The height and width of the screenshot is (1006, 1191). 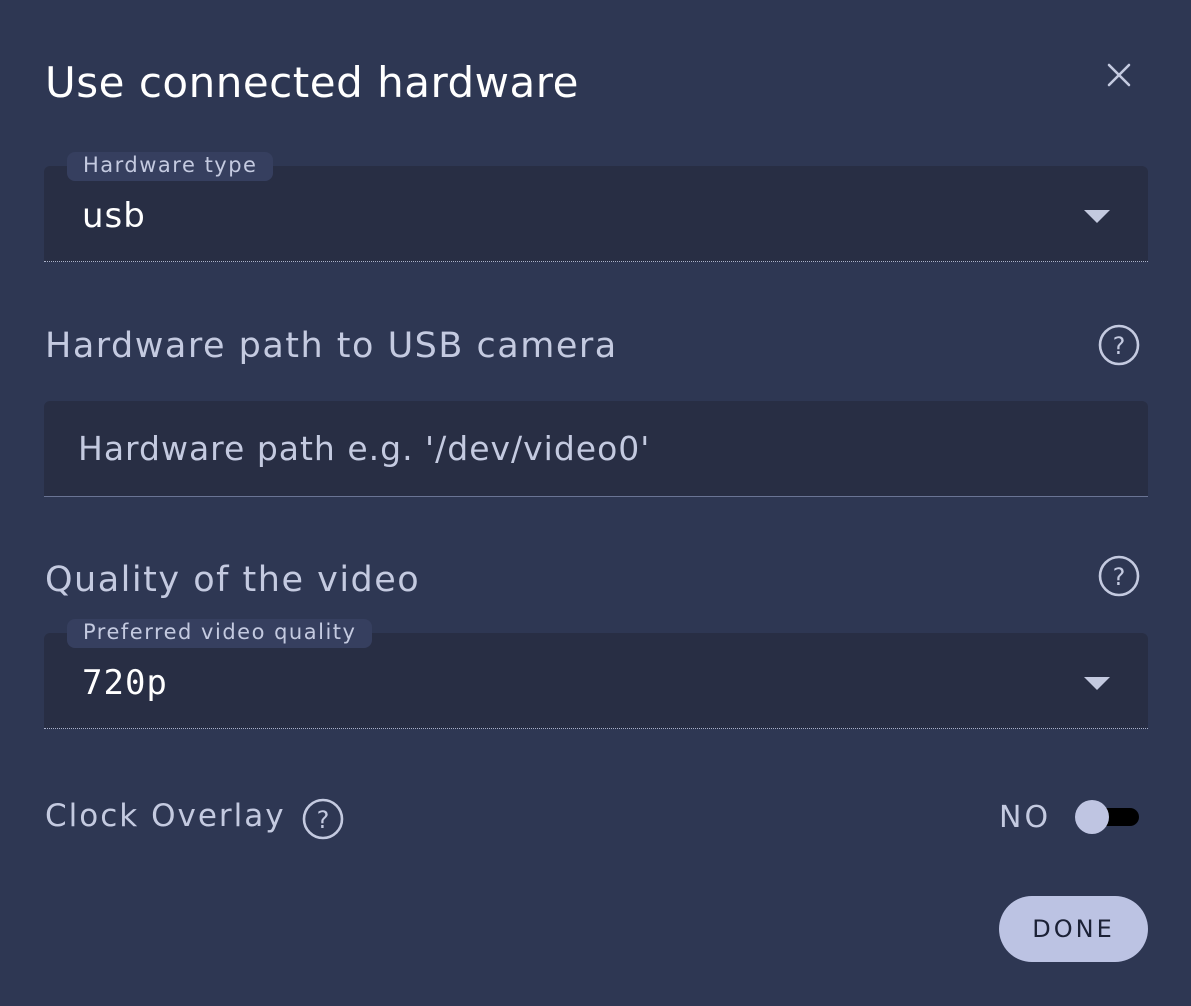 I want to click on hardware-type-label: Hardware type, so click(x=170, y=166).